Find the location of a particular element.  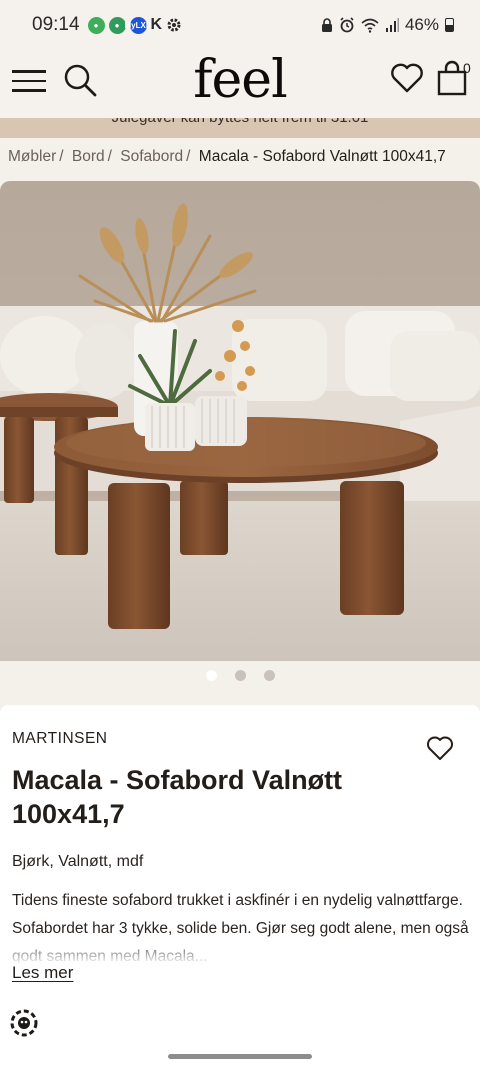

product-title: Macala - Sofabord Valnøtt 100x41,7 is located at coordinates (177, 797).